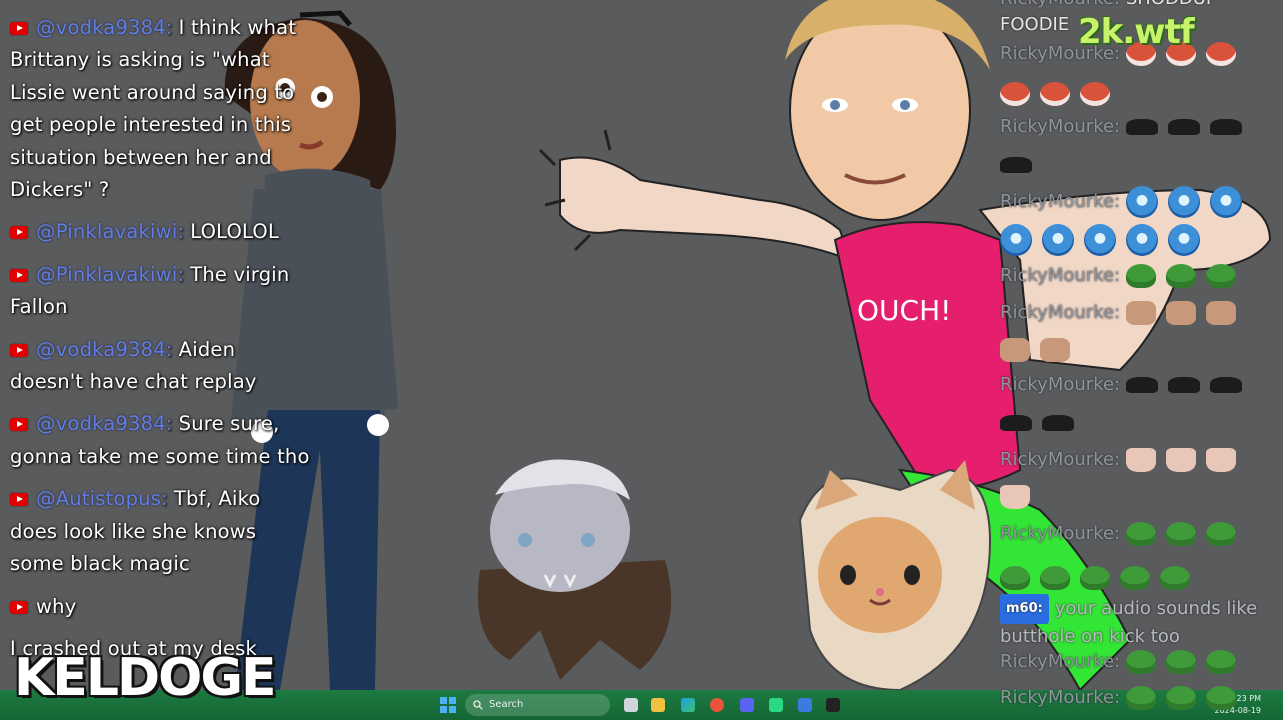  Describe the element at coordinates (658, 705) in the screenshot. I see `file-explorer-icon` at that location.